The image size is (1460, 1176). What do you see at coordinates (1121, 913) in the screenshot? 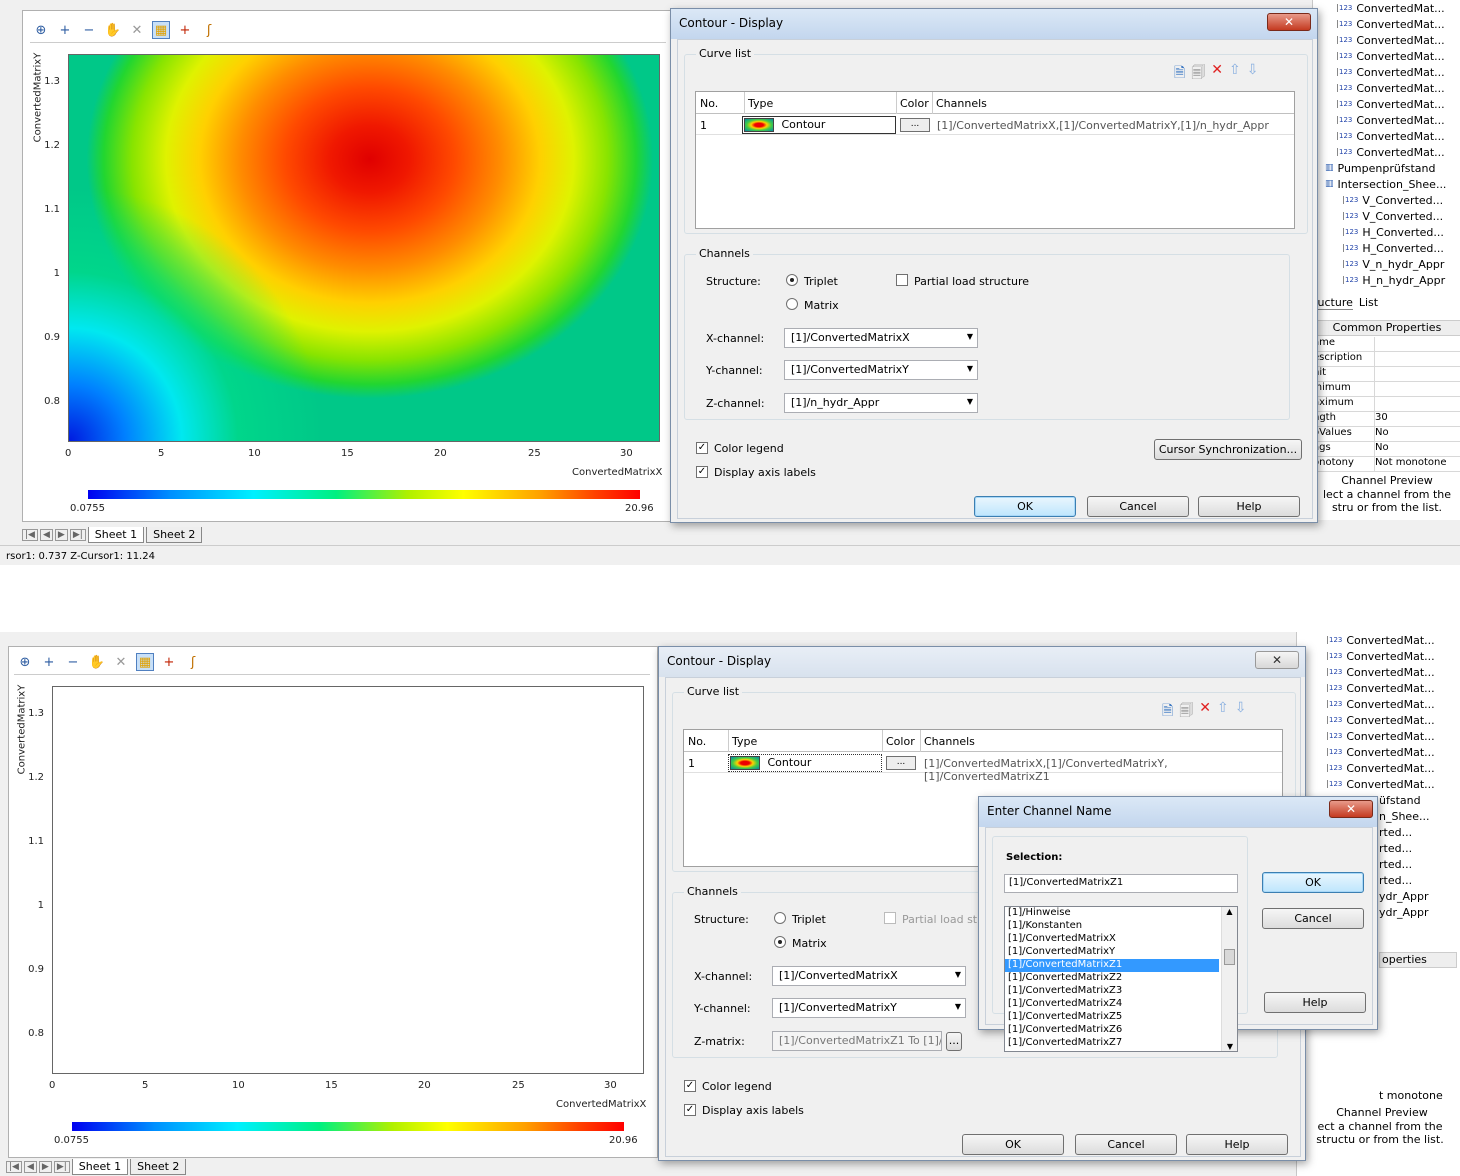
I see `list-item: [1]/Hinweise` at bounding box center [1121, 913].